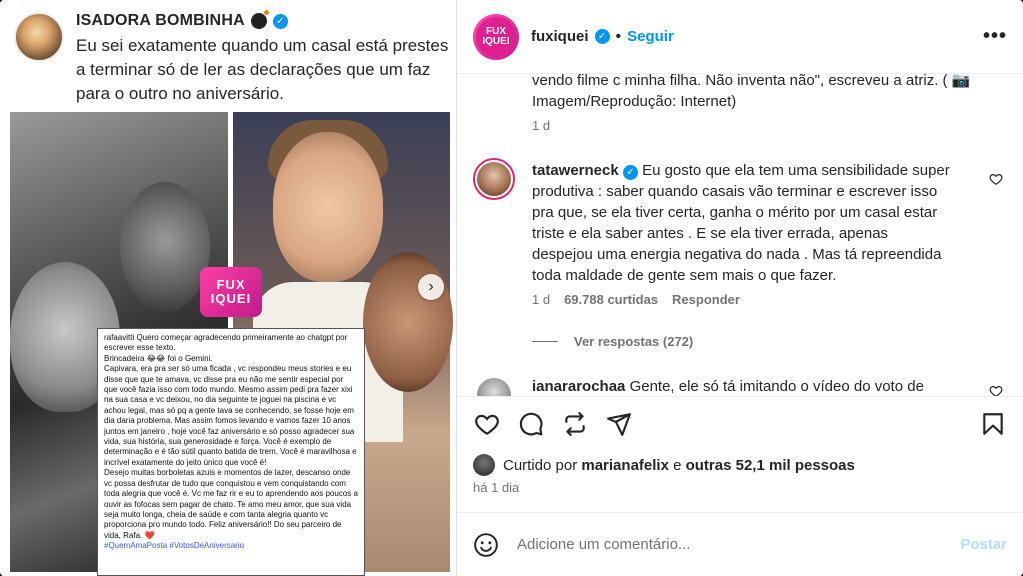 The height and width of the screenshot is (576, 1023). Describe the element at coordinates (611, 299) in the screenshot. I see `comment-likes-count: 69.788 curtidas` at that location.